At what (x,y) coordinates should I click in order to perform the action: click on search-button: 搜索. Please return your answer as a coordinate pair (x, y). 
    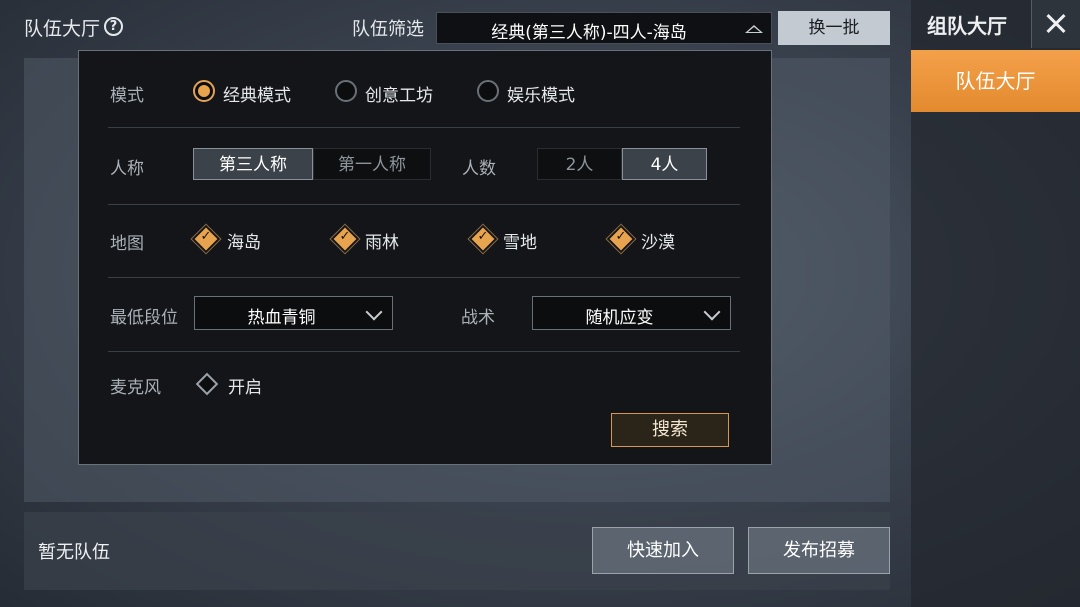
    Looking at the image, I should click on (670, 430).